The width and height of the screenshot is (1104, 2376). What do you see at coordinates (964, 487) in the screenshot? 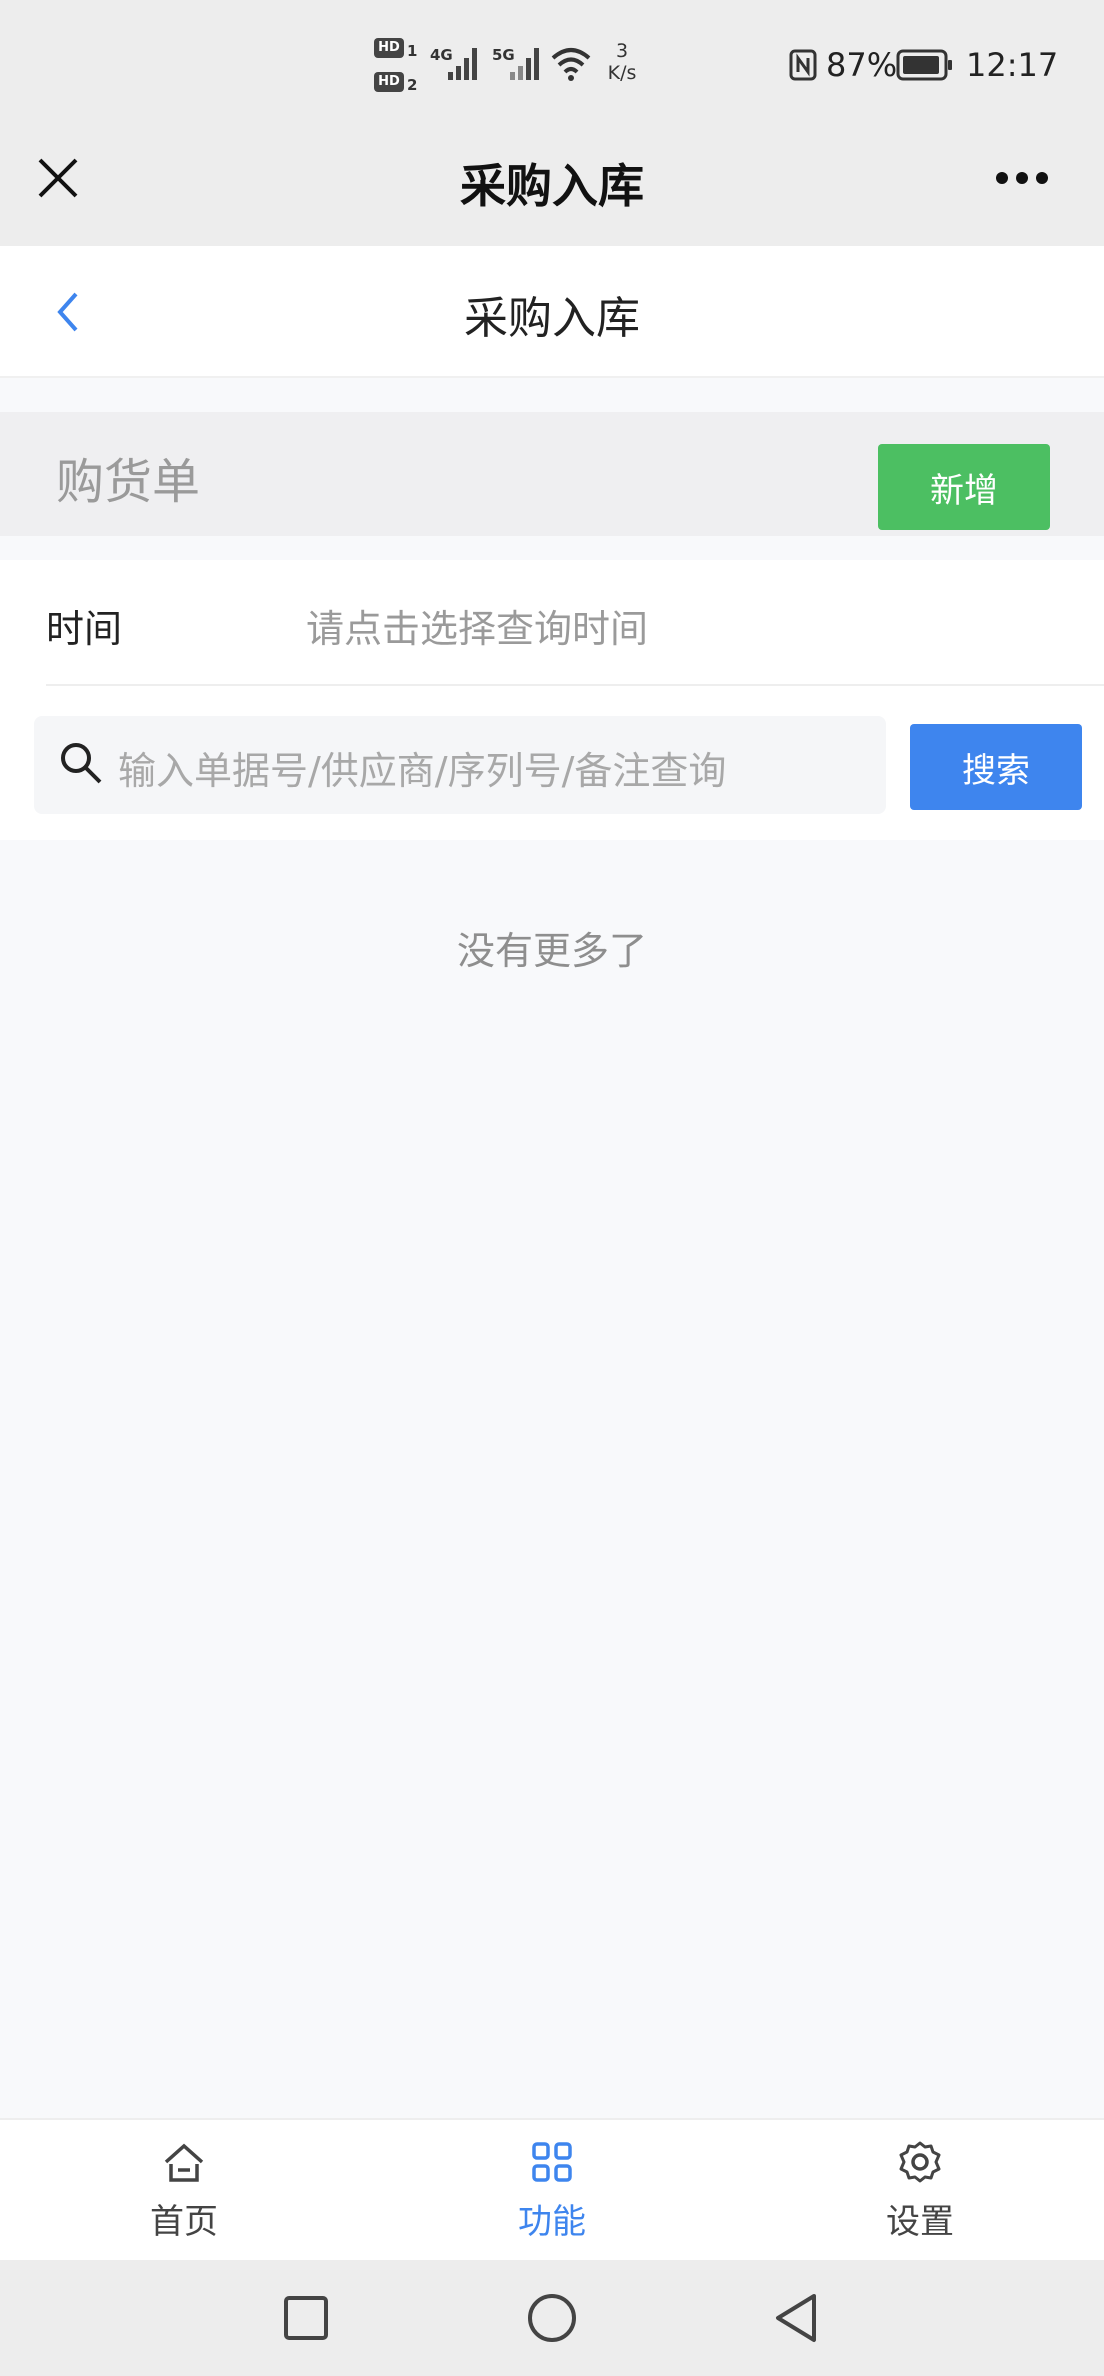
I see `add-button: 新增` at bounding box center [964, 487].